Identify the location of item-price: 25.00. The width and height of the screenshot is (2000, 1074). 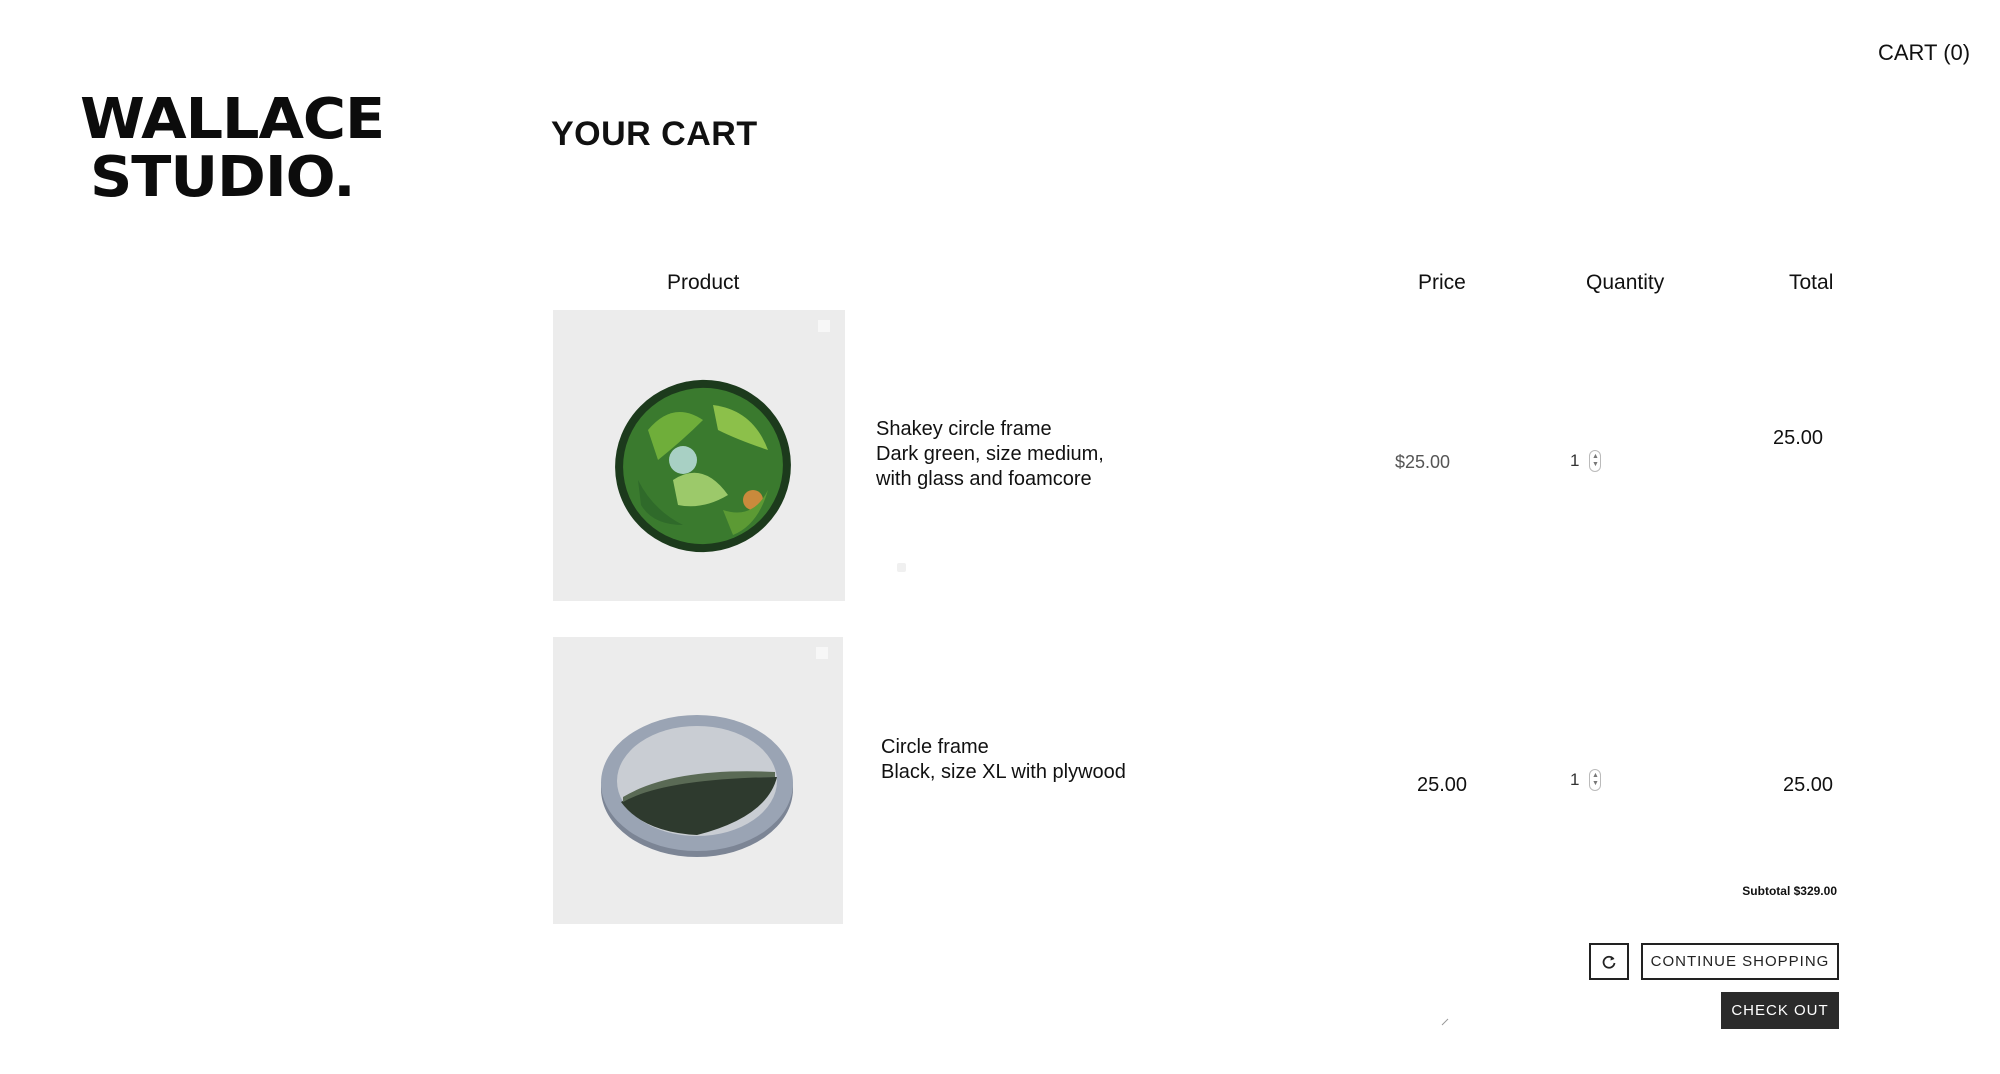
(1442, 785).